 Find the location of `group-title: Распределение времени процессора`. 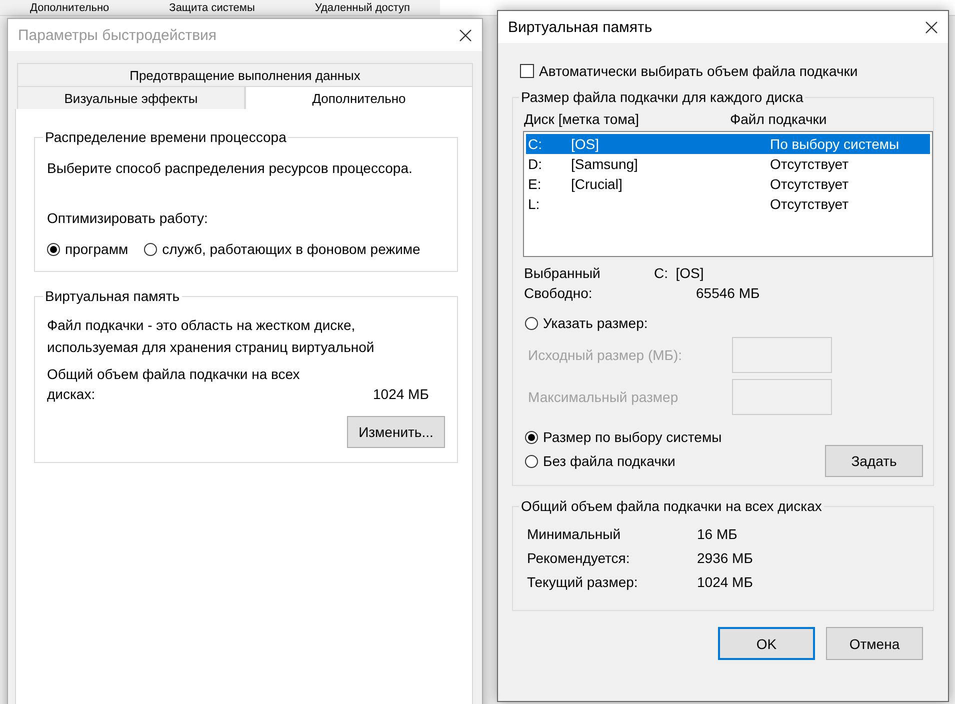

group-title: Распределение времени процессора is located at coordinates (166, 137).